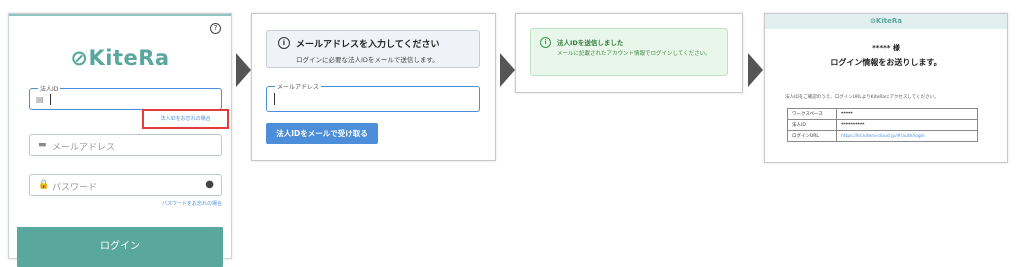 Image resolution: width=1024 pixels, height=267 pixels. Describe the element at coordinates (125, 145) in the screenshot. I see `email-field: ▬ メールアドレス` at that location.